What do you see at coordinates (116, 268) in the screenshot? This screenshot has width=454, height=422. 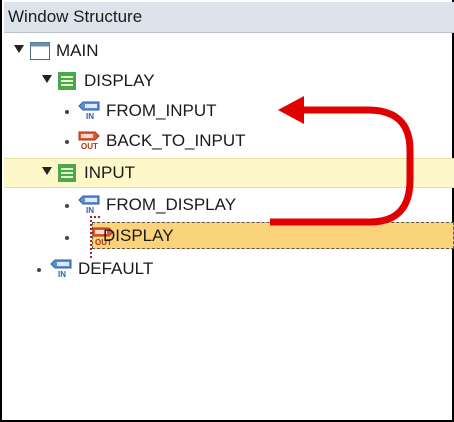 I see `tree-node-label: DEFAULT` at bounding box center [116, 268].